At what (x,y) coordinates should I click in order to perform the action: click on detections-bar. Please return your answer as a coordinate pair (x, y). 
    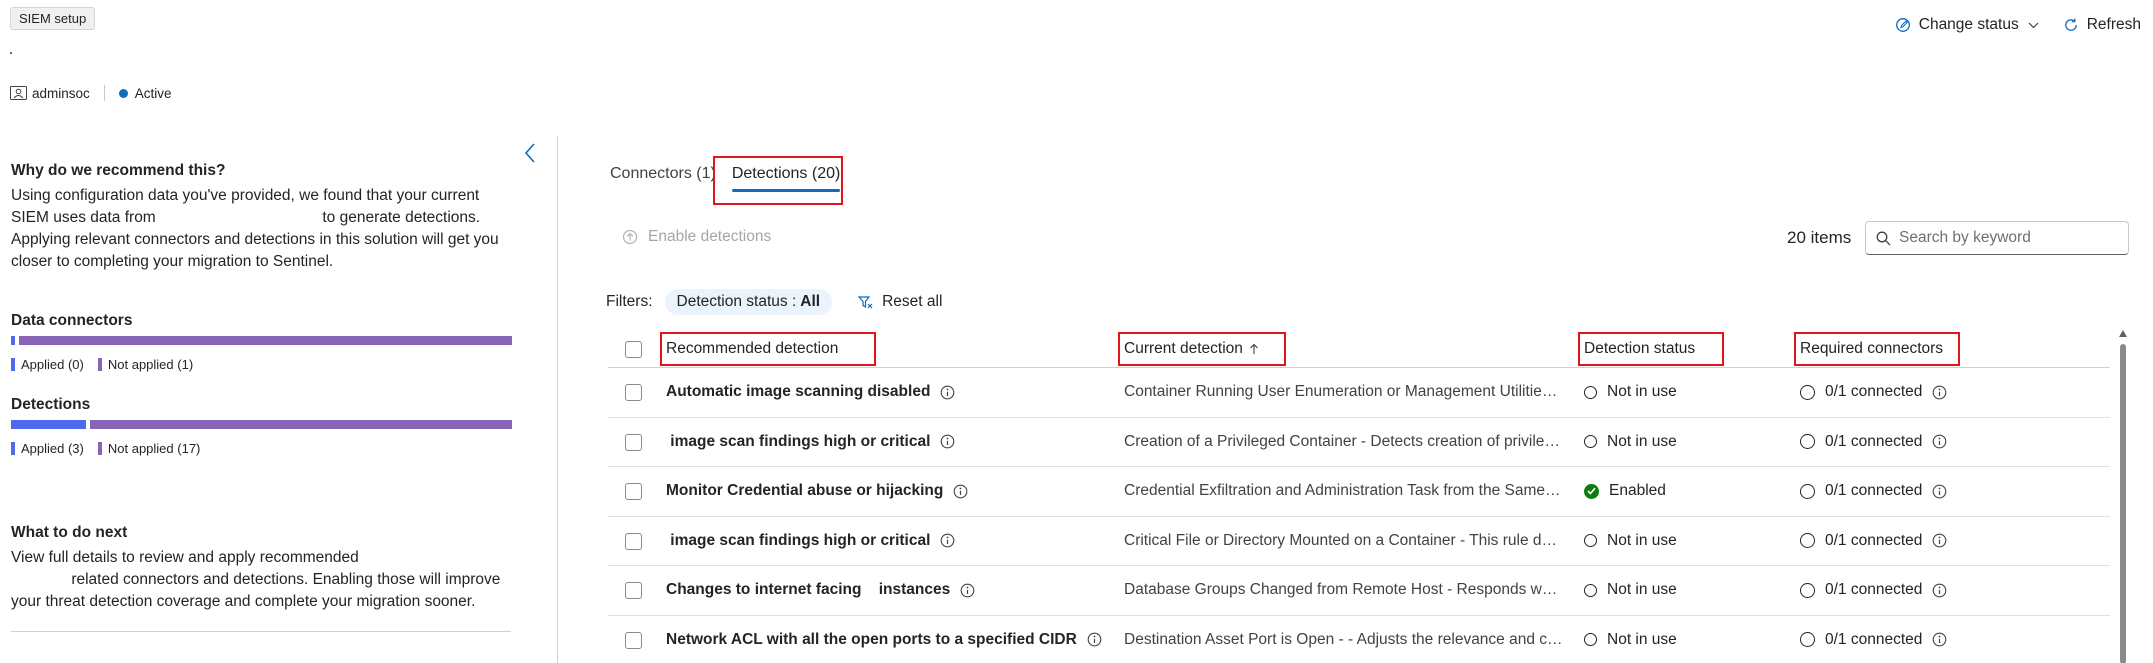
    Looking at the image, I should click on (261, 424).